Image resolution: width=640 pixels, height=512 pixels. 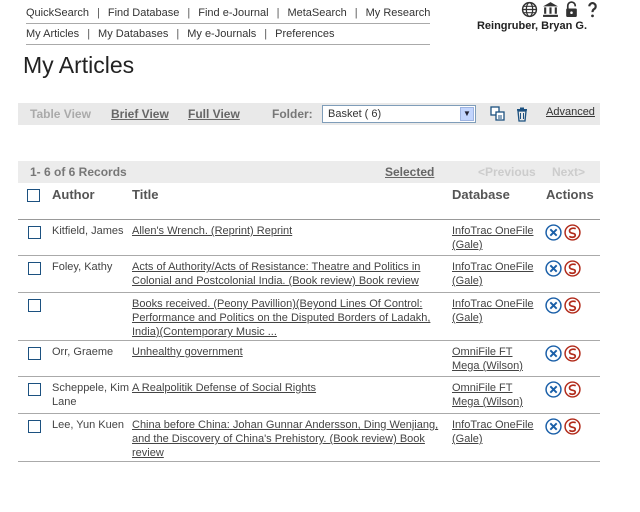 I want to click on database-header: Database, so click(x=481, y=194).